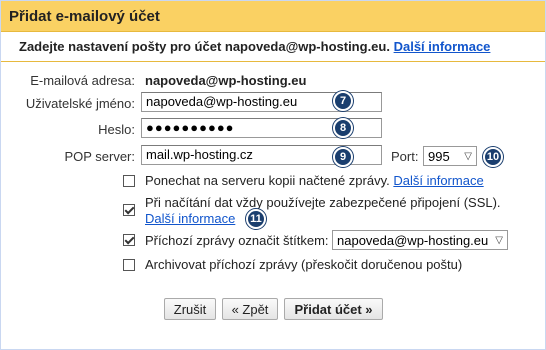 The image size is (546, 350). I want to click on pop-server-label: POP server:, so click(99, 156).